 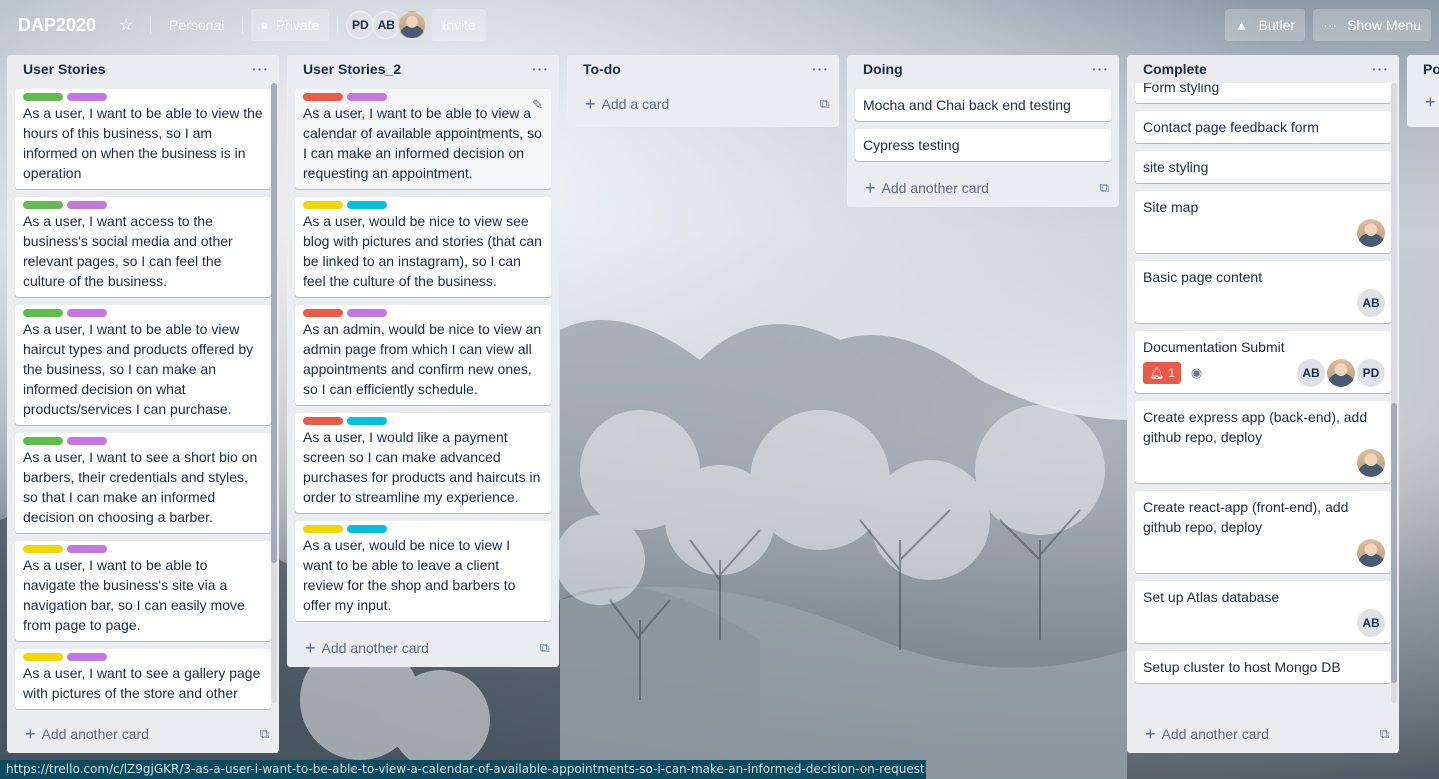 I want to click on card: Cypress testing, so click(x=983, y=145).